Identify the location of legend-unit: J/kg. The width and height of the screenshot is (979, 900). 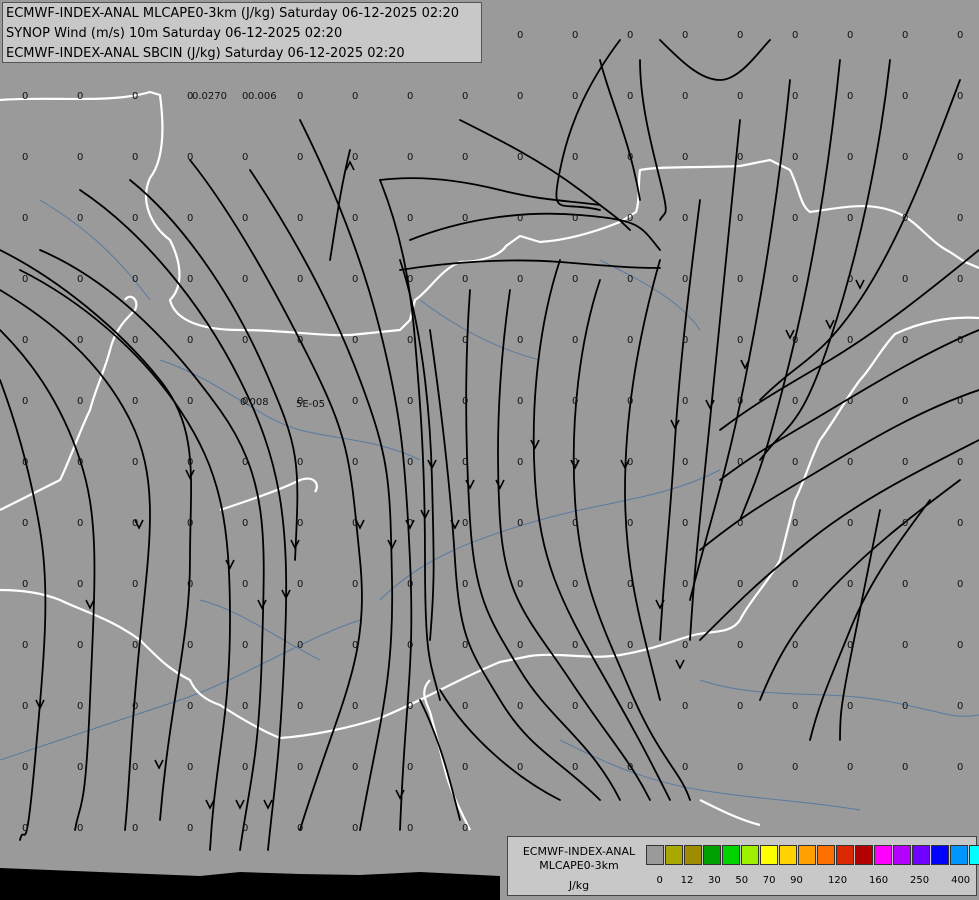
(579, 885).